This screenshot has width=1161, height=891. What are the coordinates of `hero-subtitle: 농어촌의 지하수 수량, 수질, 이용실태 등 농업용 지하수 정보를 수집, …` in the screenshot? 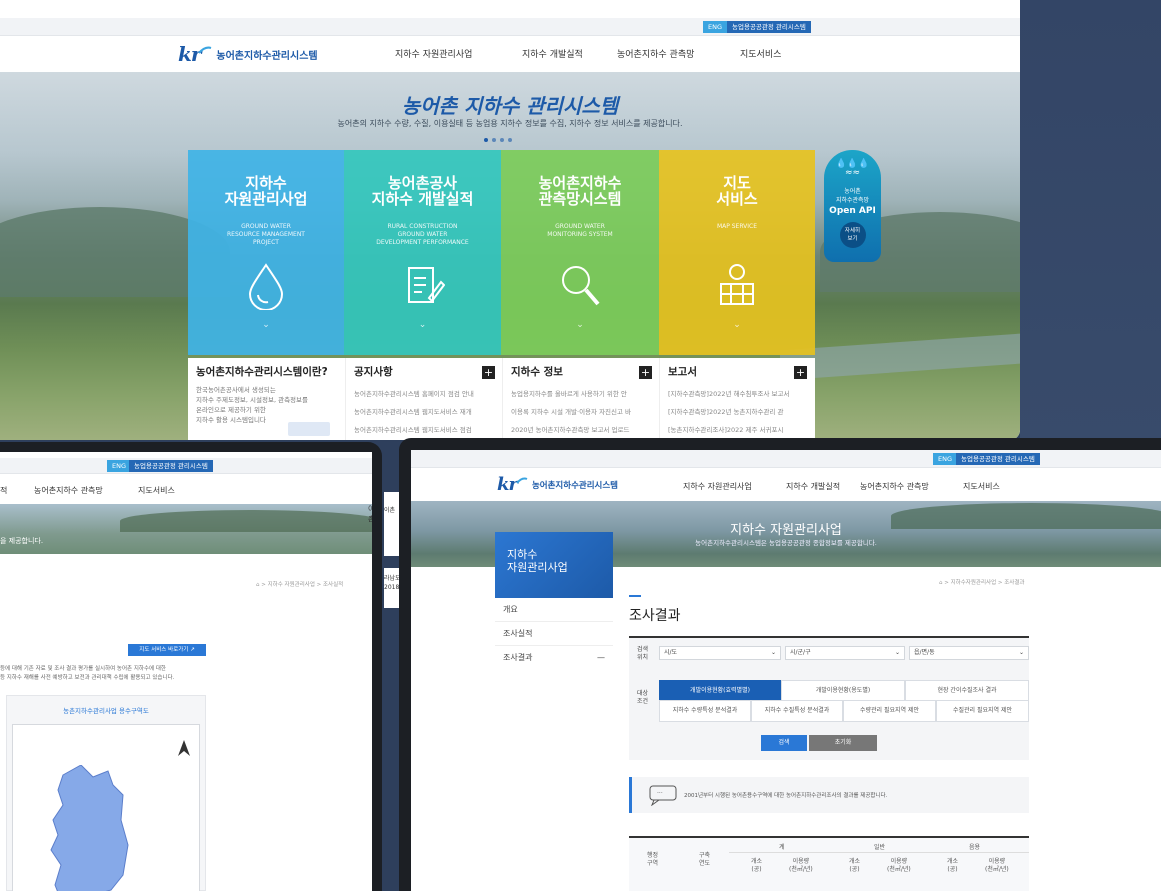 It's located at (510, 123).